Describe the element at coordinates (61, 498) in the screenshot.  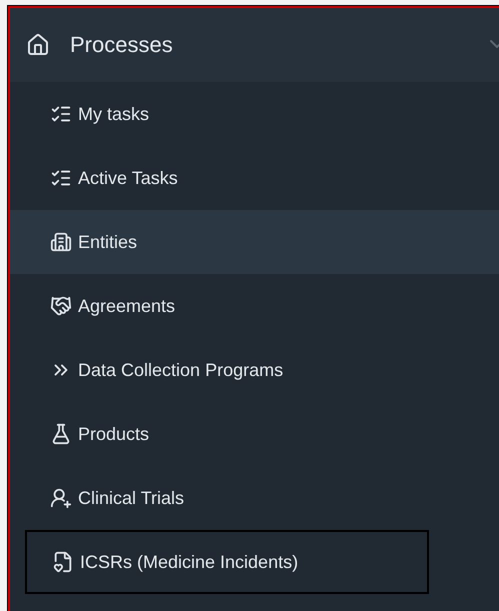
I see `person-icon` at that location.